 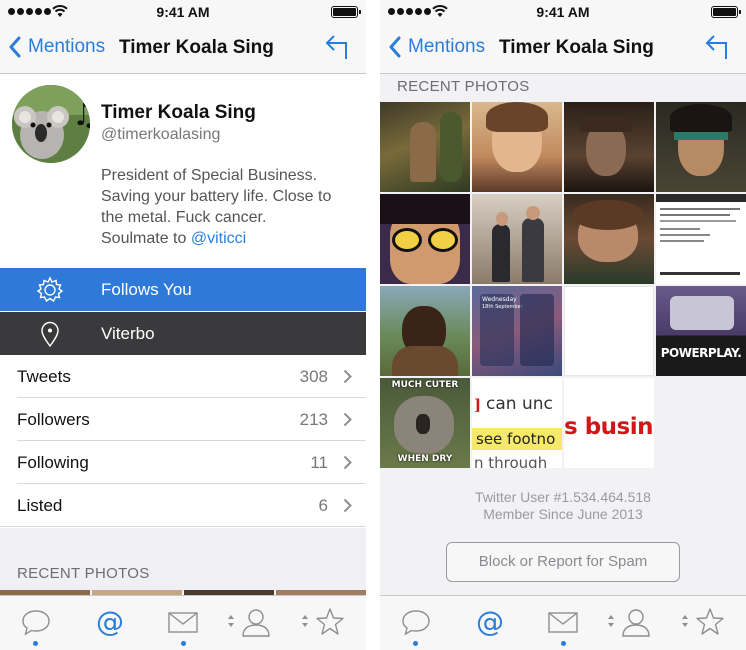 What do you see at coordinates (50, 289) in the screenshot?
I see `gear-icon` at bounding box center [50, 289].